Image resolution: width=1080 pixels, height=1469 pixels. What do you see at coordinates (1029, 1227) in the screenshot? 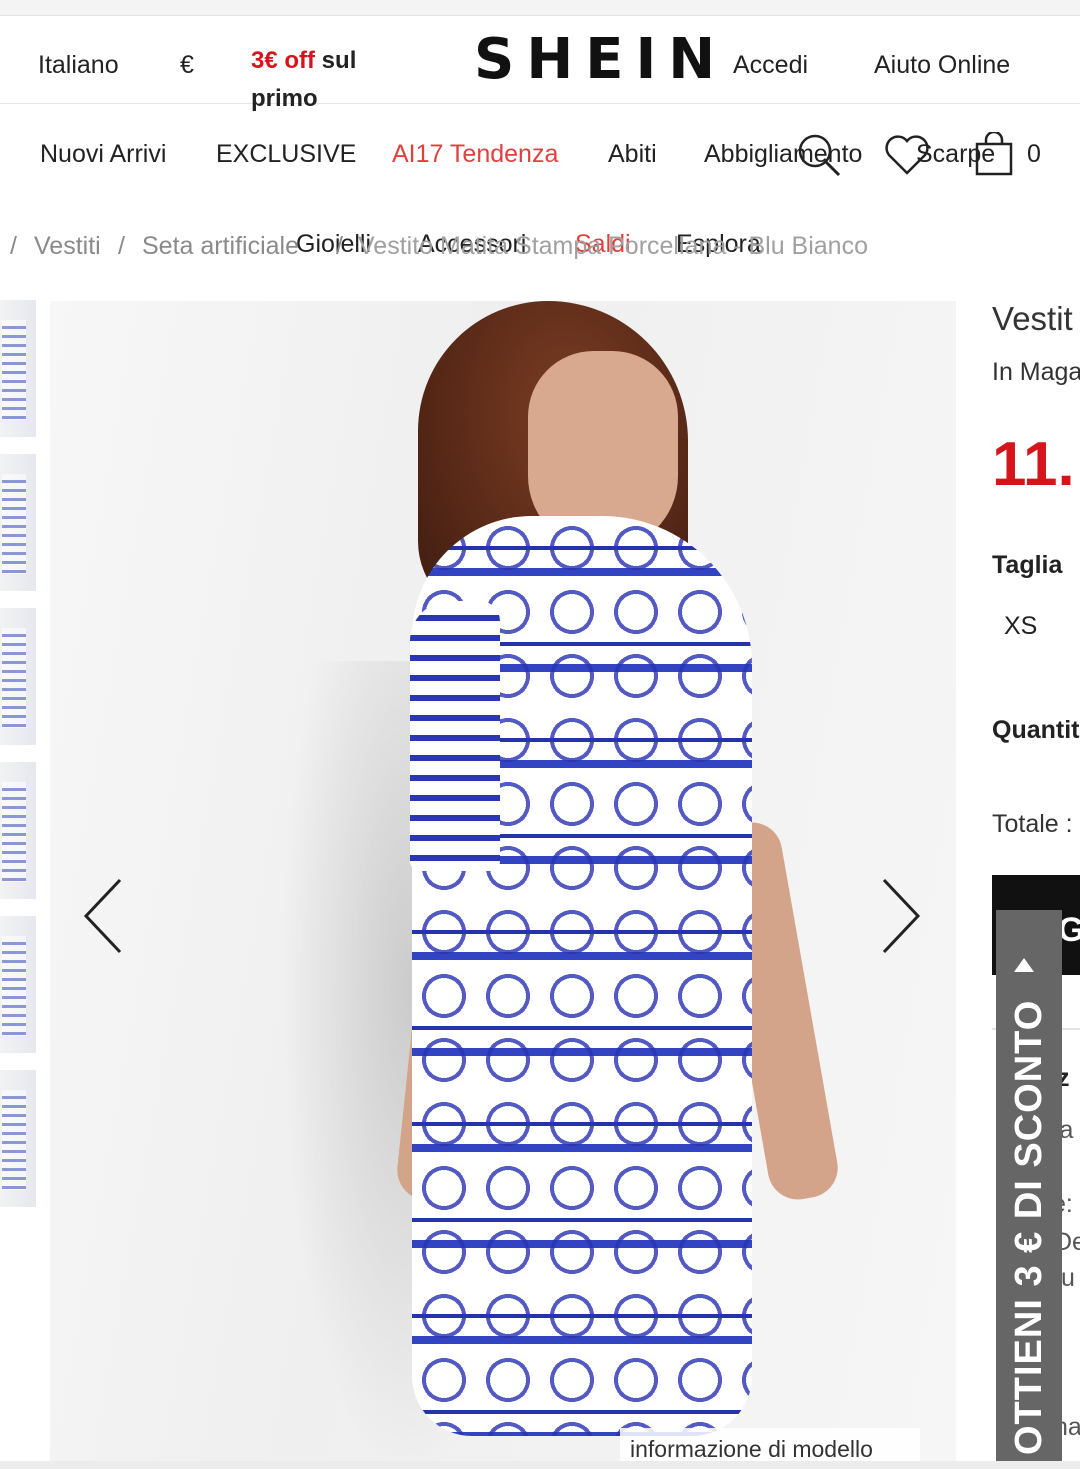
I see `discount-tab-label: OTTIENI 3 € DI SCONTO` at bounding box center [1029, 1227].